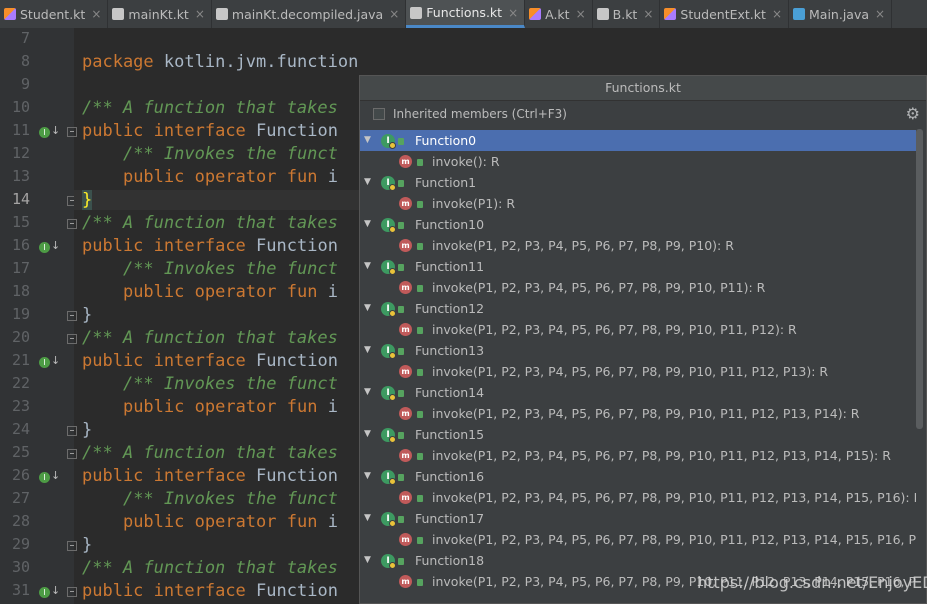 The width and height of the screenshot is (927, 604). What do you see at coordinates (638, 560) in the screenshot?
I see `tree-item-interface: ▼ I Function18` at bounding box center [638, 560].